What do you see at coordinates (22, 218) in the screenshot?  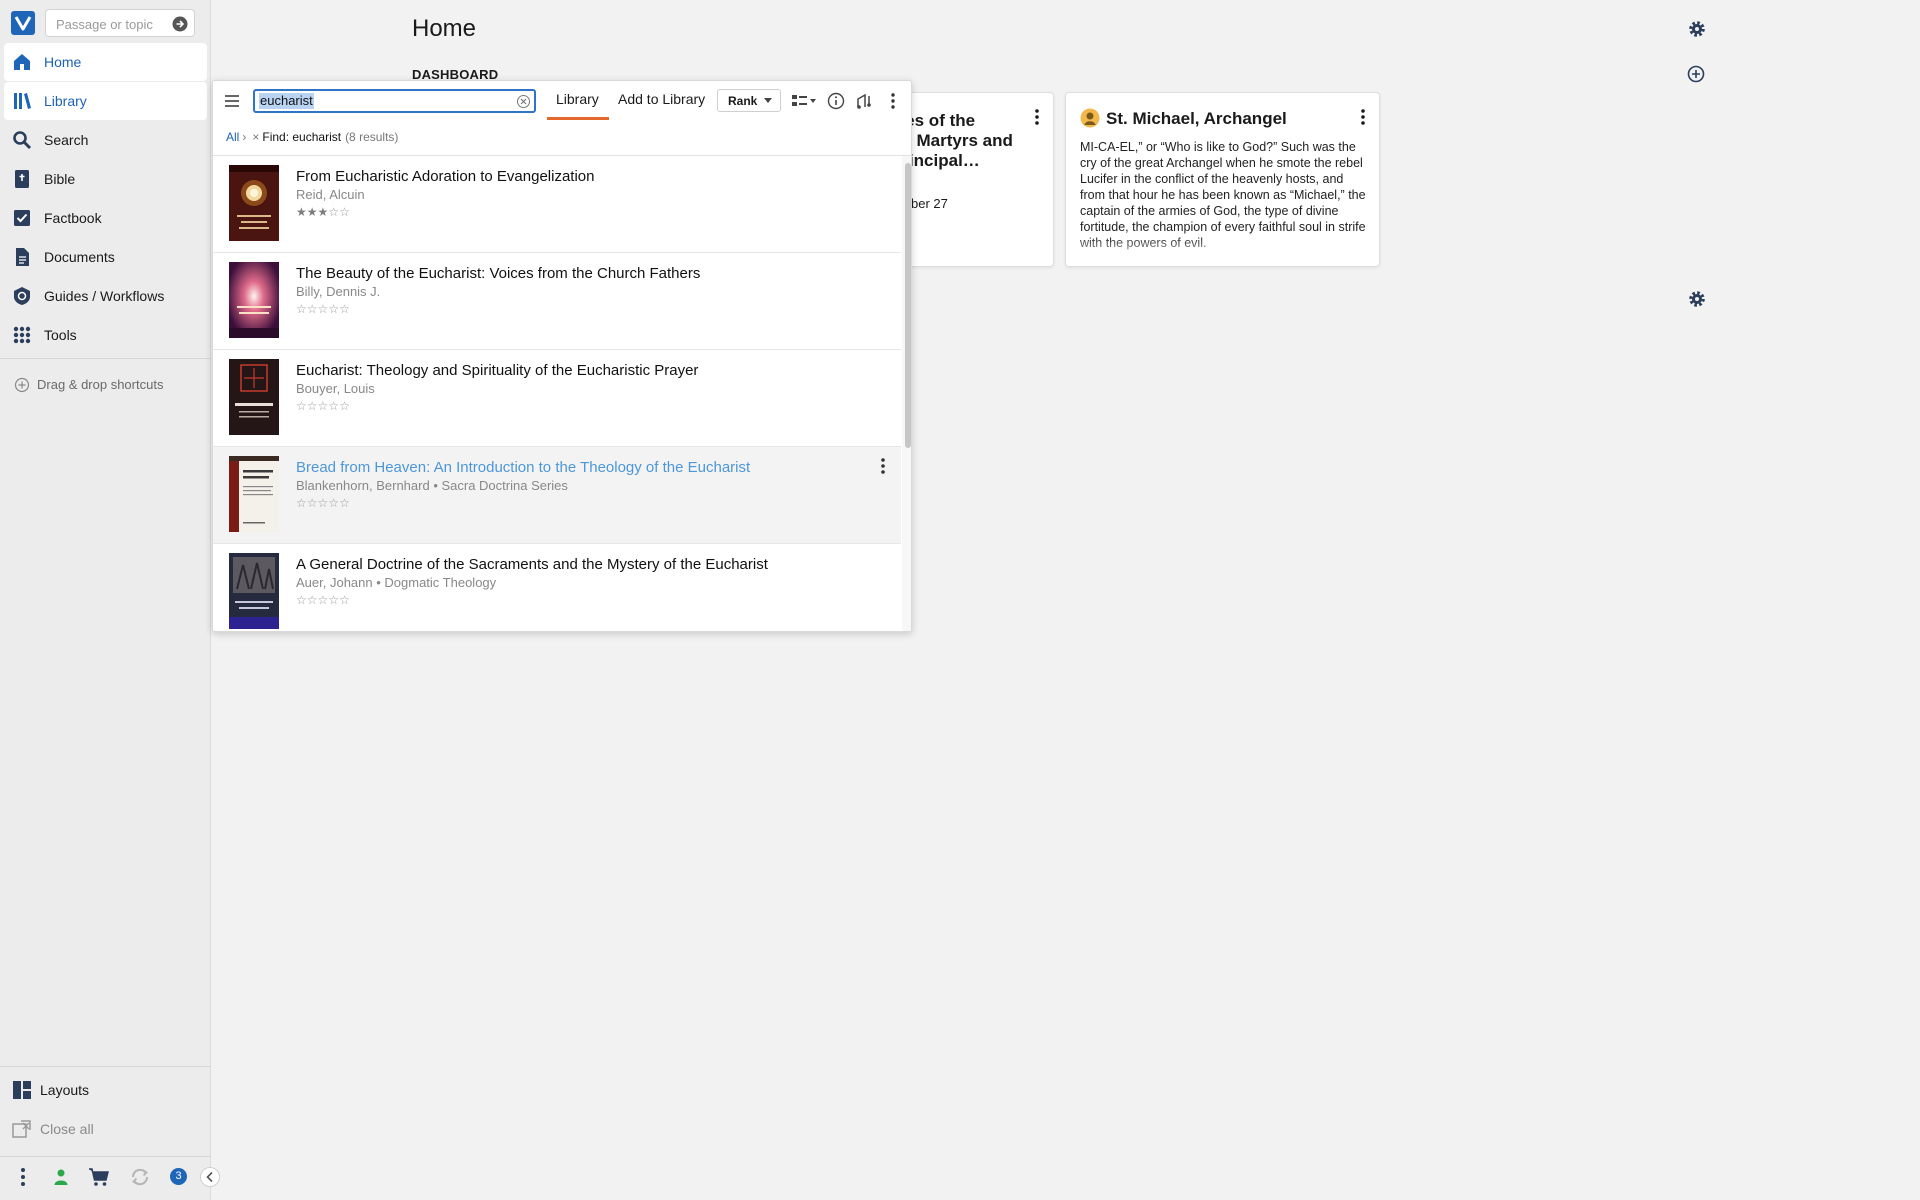 I see `factbook-icon` at bounding box center [22, 218].